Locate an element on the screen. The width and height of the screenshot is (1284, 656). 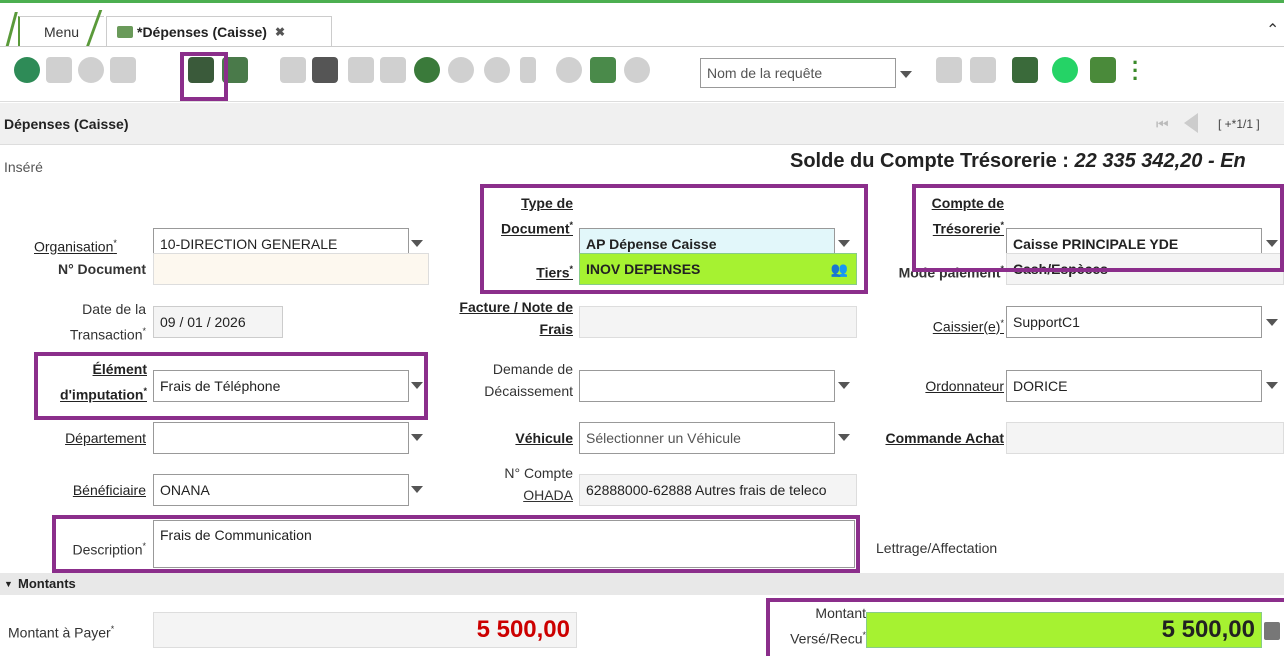
ohada-label: N° Compte OHADA is located at coordinates (538, 484).